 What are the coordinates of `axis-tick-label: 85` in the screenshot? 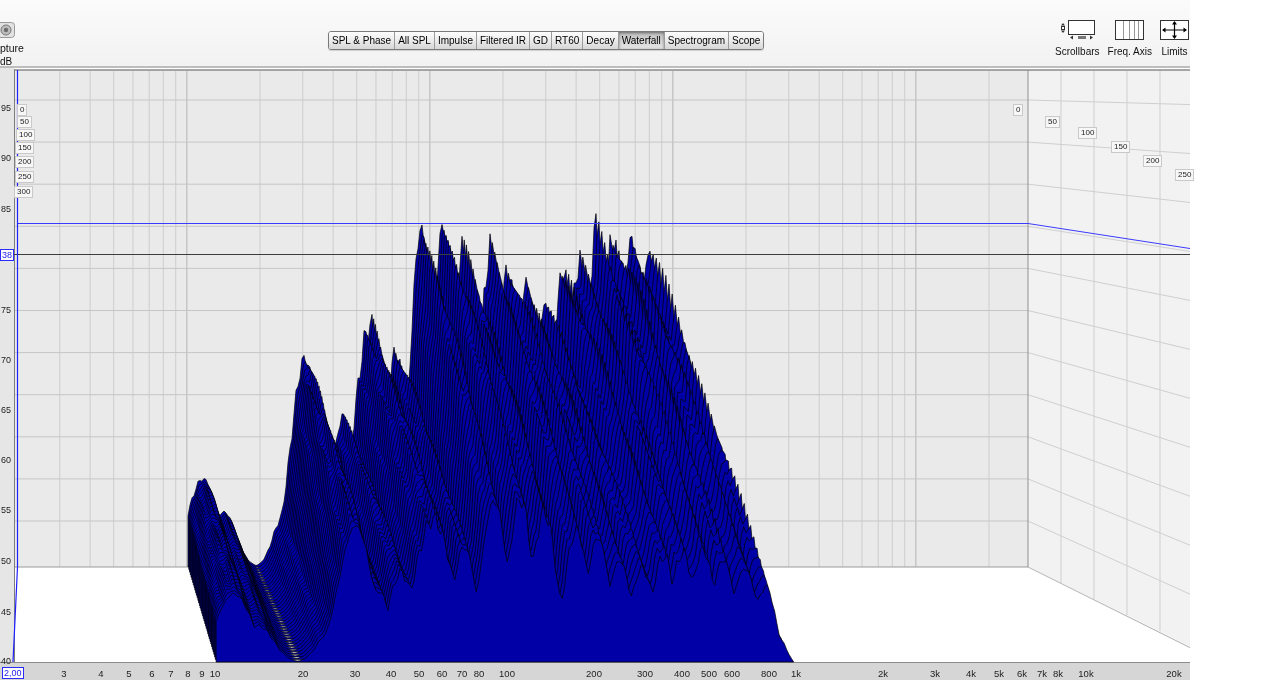 It's located at (6, 208).